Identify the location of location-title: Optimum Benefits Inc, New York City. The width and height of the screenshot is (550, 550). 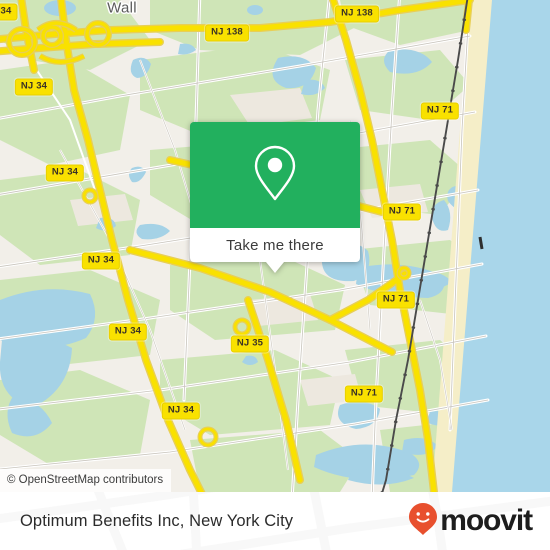
(157, 520).